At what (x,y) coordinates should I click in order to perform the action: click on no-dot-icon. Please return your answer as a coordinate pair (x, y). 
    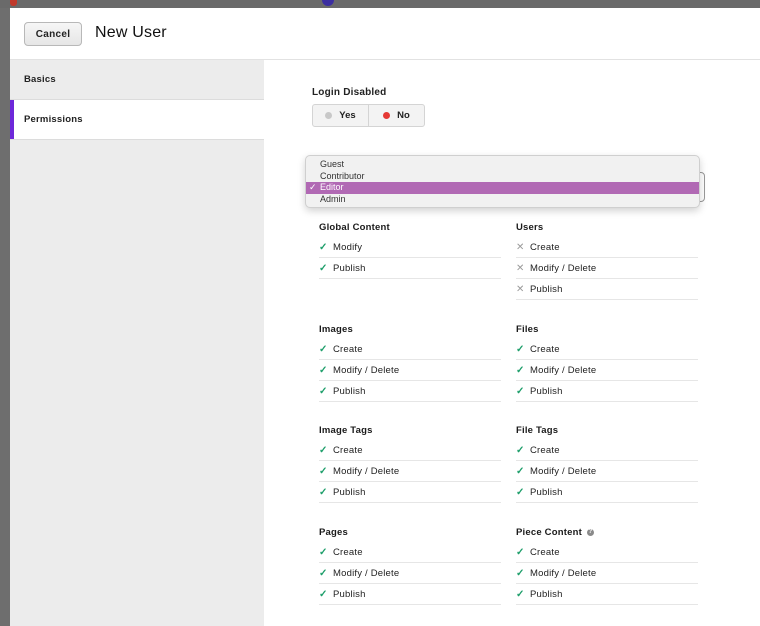
    Looking at the image, I should click on (387, 115).